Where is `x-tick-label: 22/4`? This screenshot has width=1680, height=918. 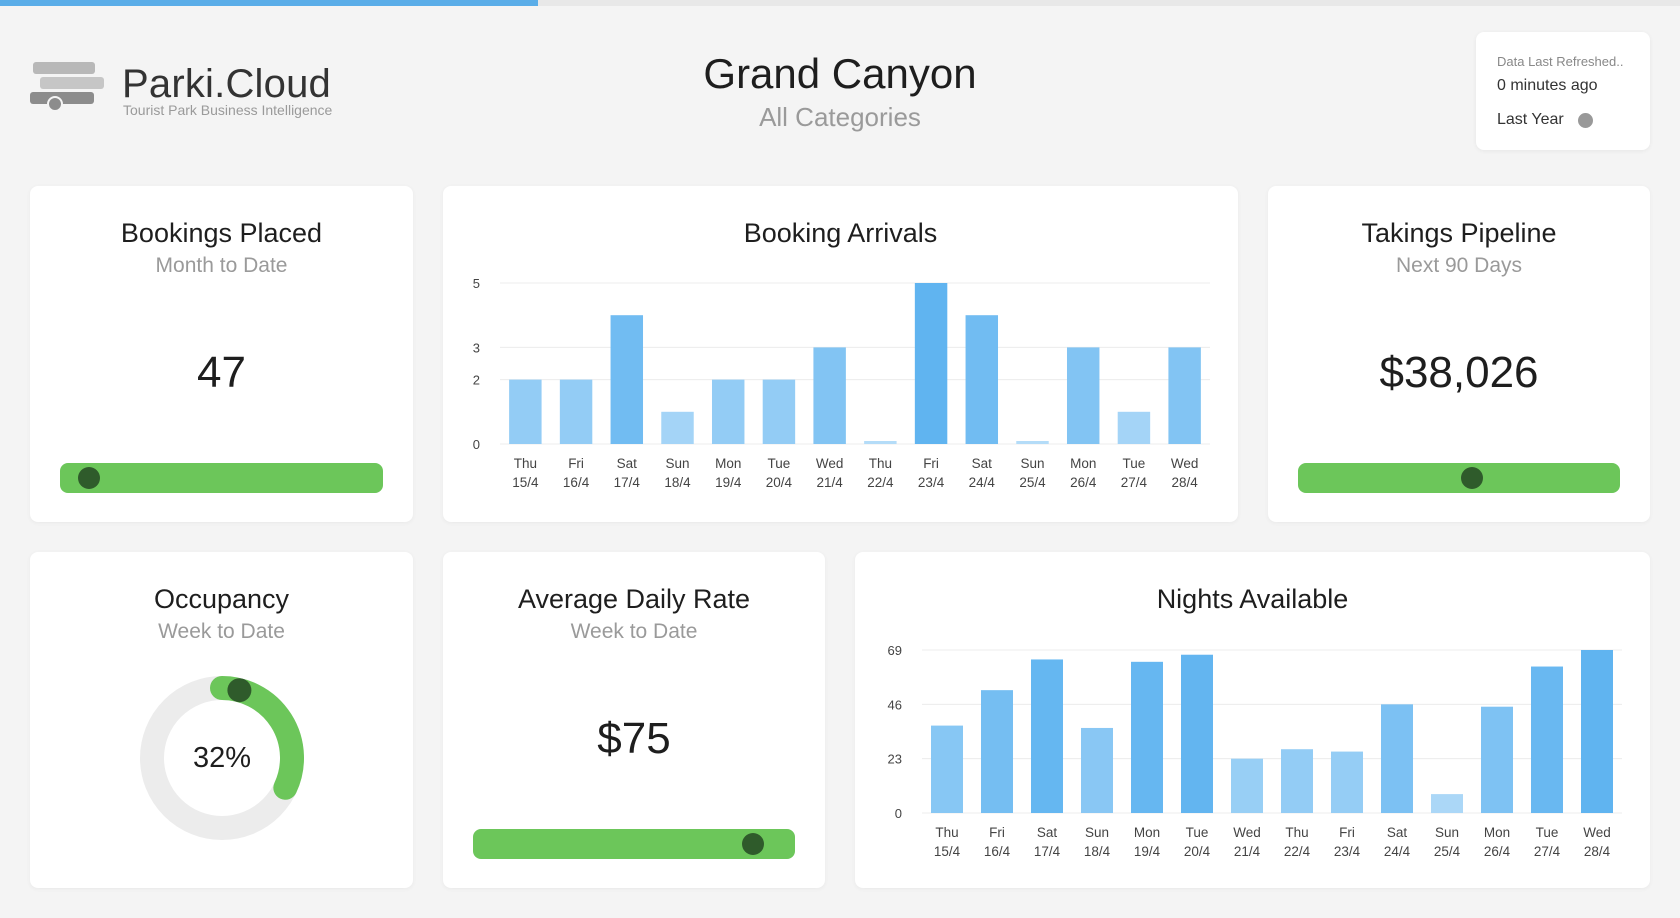 x-tick-label: 22/4 is located at coordinates (880, 482).